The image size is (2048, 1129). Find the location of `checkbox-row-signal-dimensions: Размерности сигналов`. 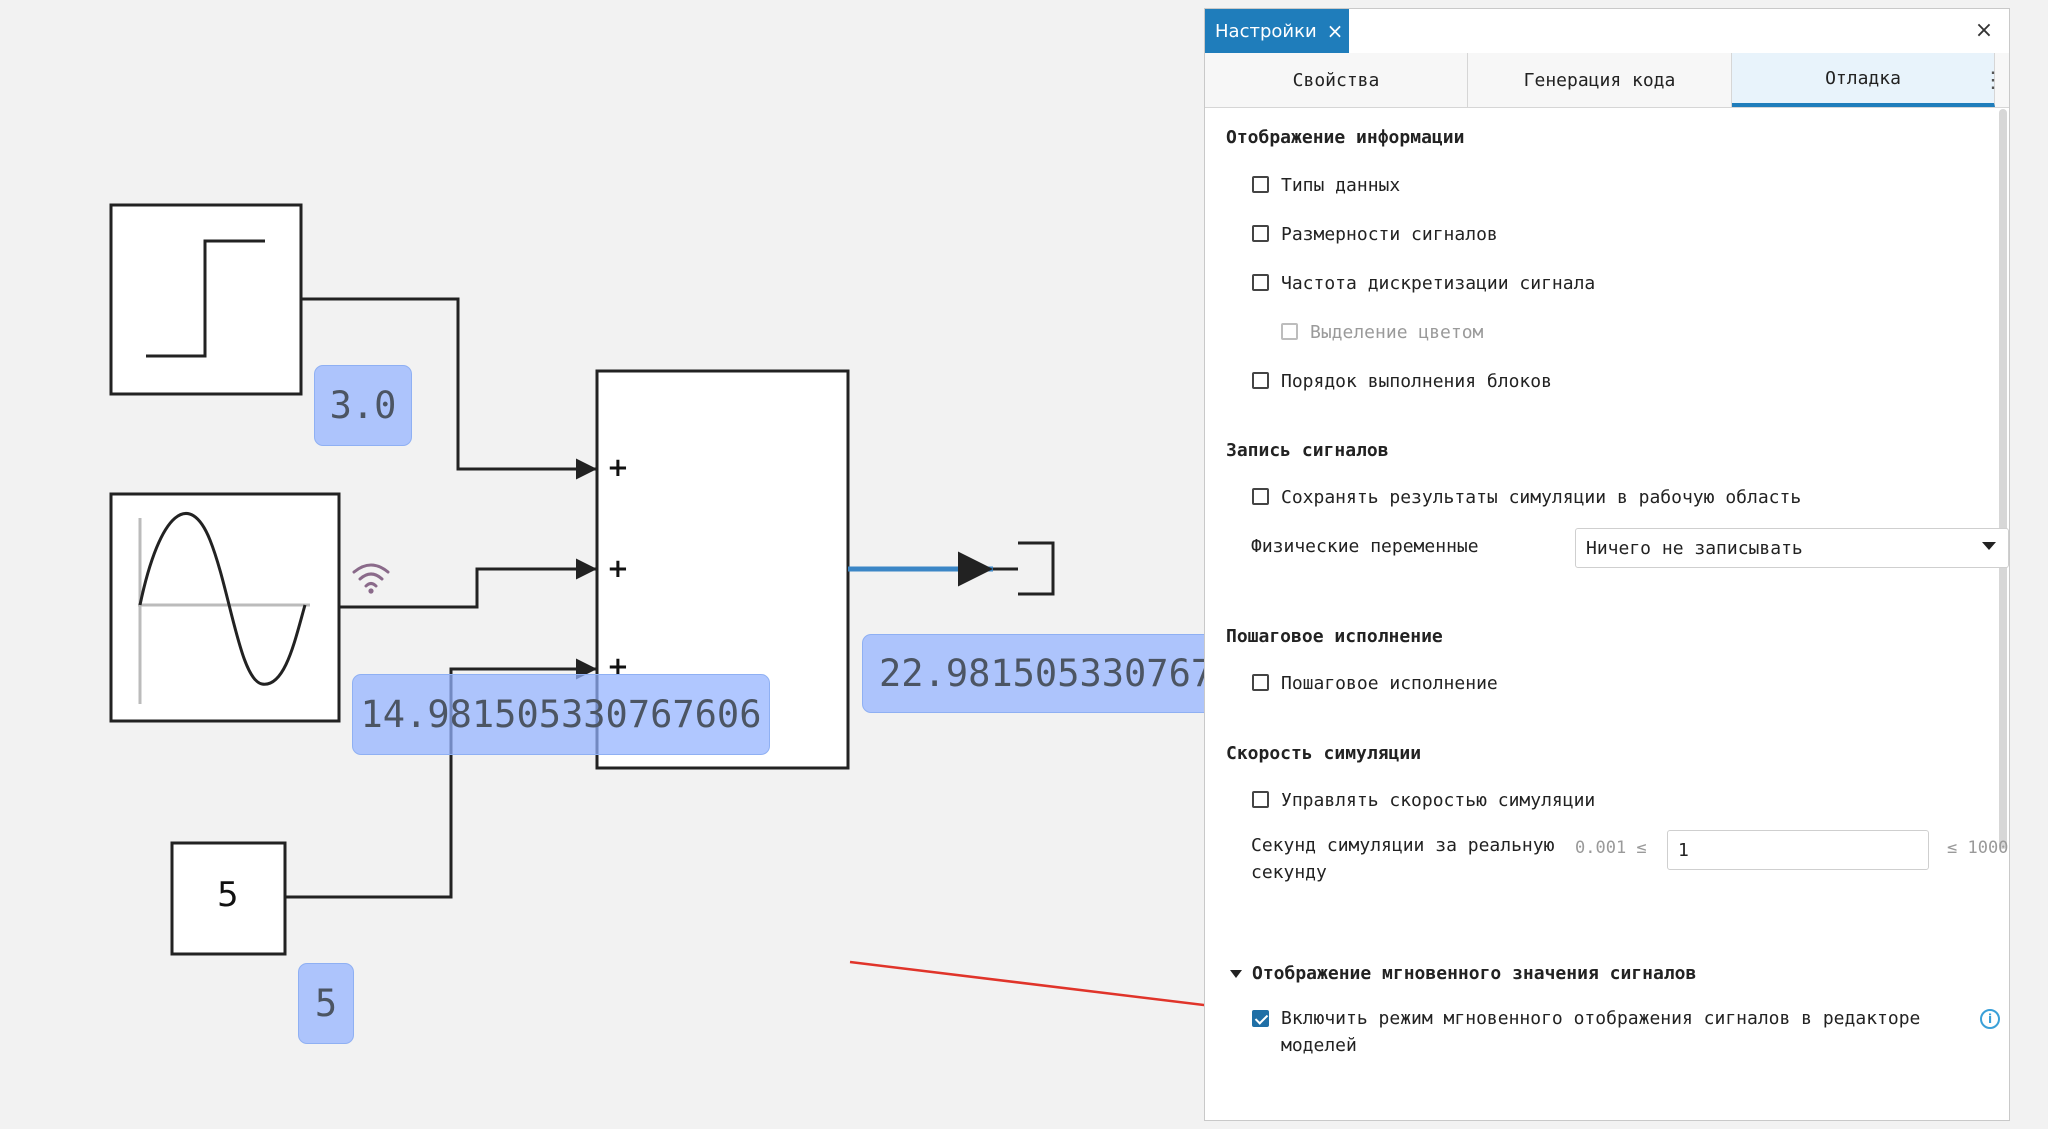

checkbox-row-signal-dimensions: Размерности сигналов is located at coordinates (1375, 234).